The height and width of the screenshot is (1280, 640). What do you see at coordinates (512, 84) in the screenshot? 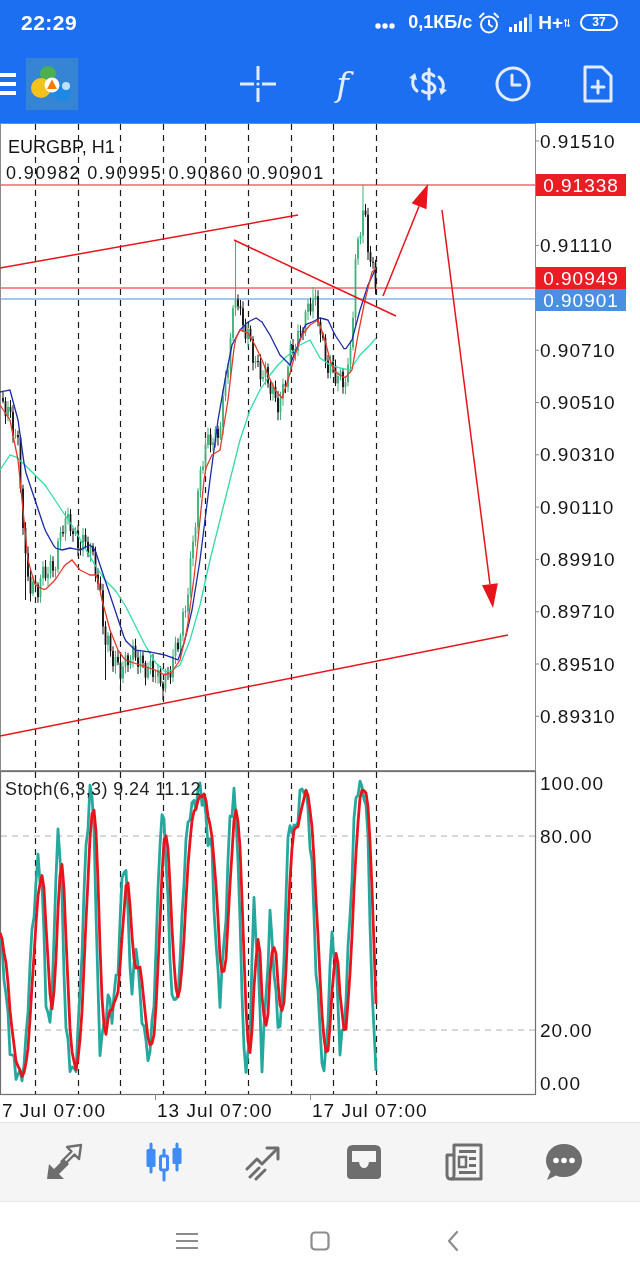
I see `clock-icon` at bounding box center [512, 84].